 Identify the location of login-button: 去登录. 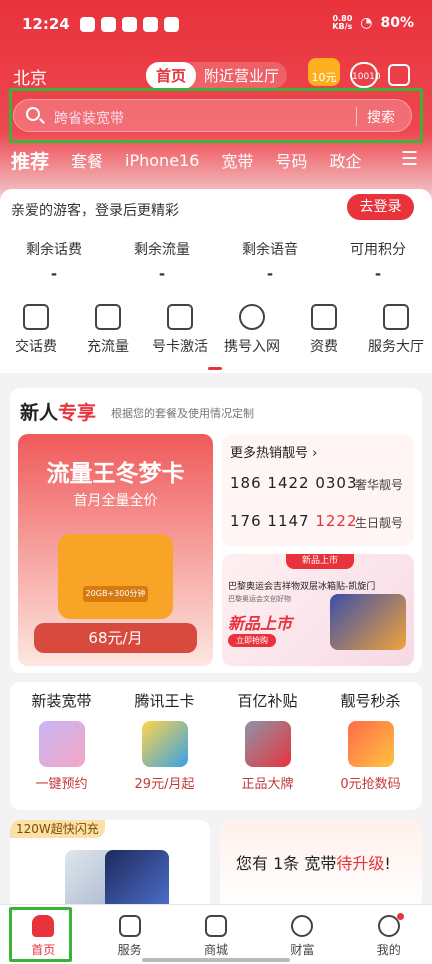
(380, 207).